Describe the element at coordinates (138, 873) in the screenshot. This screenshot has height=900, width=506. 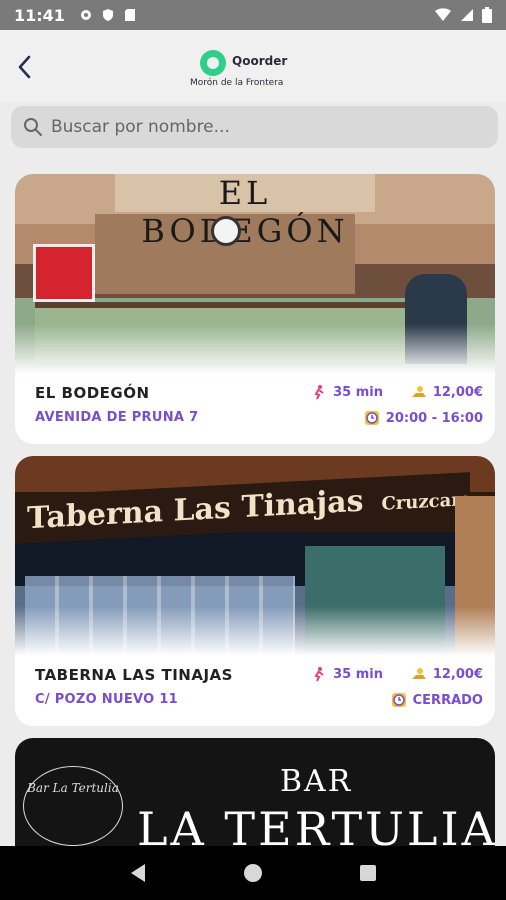
I see `nav-back-icon` at that location.